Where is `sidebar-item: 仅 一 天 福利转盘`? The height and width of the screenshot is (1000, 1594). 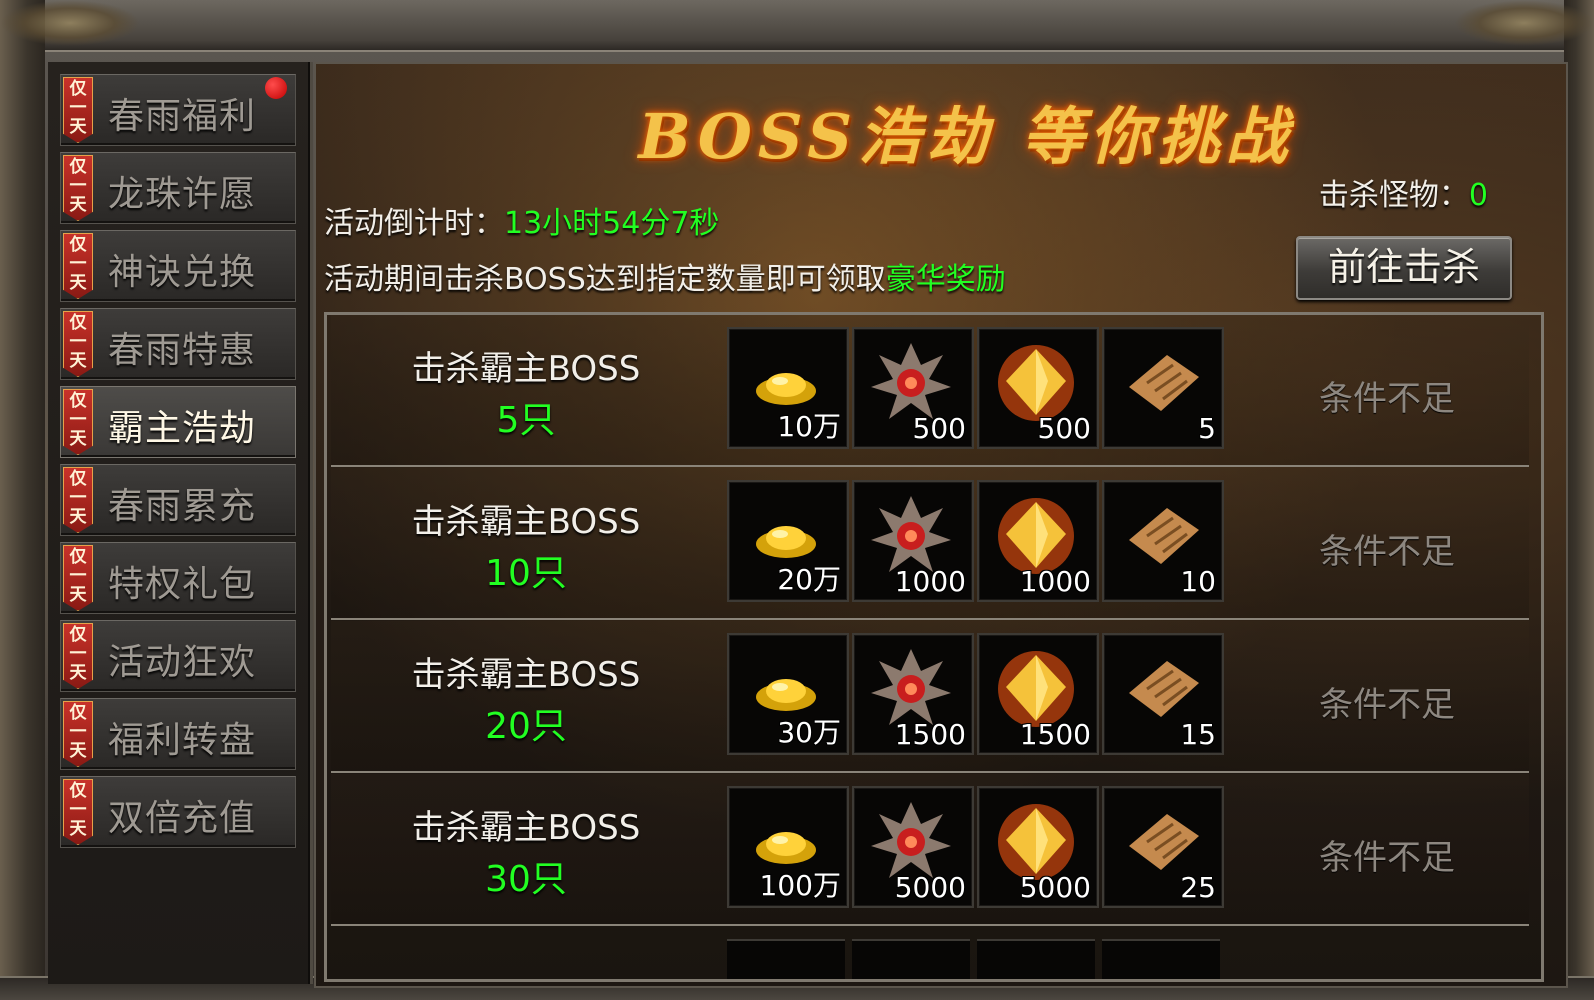 sidebar-item: 仅 一 天 福利转盘 is located at coordinates (178, 734).